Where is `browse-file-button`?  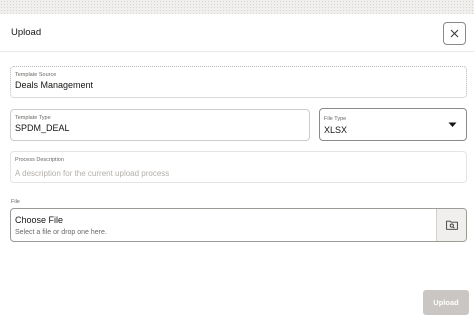
browse-file-button is located at coordinates (451, 225).